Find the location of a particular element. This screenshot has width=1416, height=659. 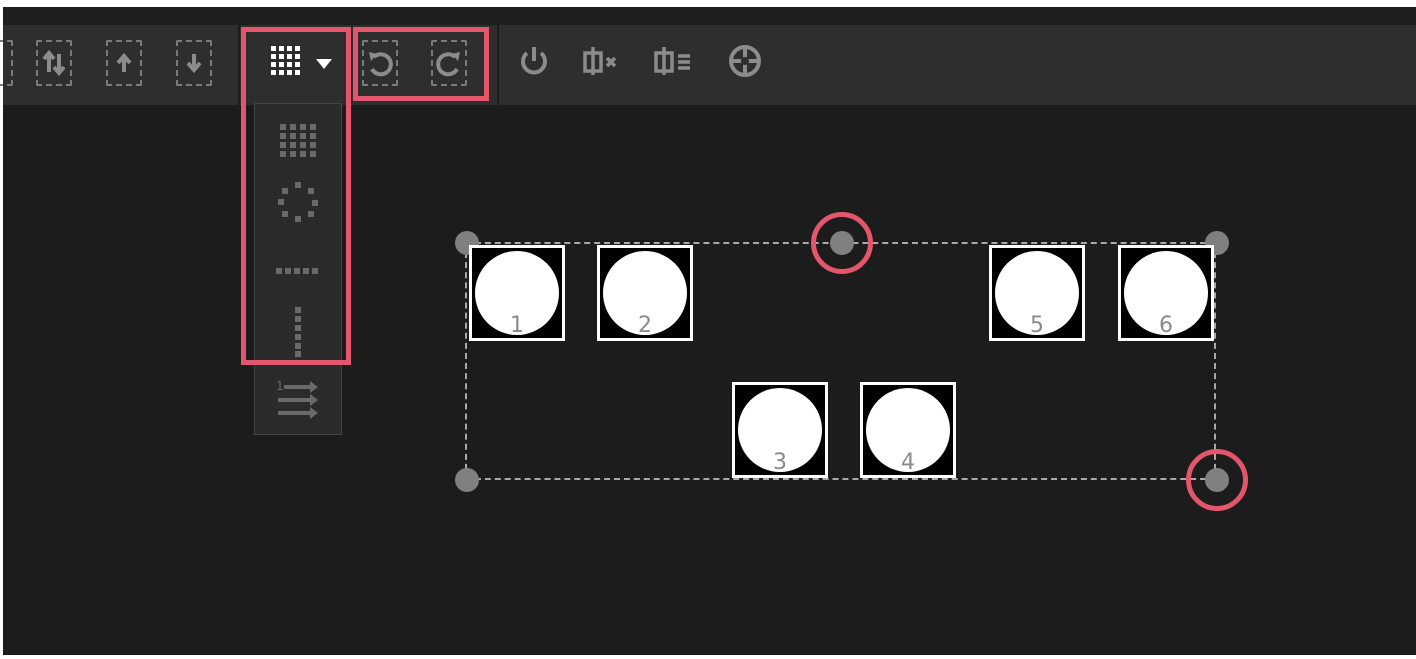

undo-icon is located at coordinates (380, 63).